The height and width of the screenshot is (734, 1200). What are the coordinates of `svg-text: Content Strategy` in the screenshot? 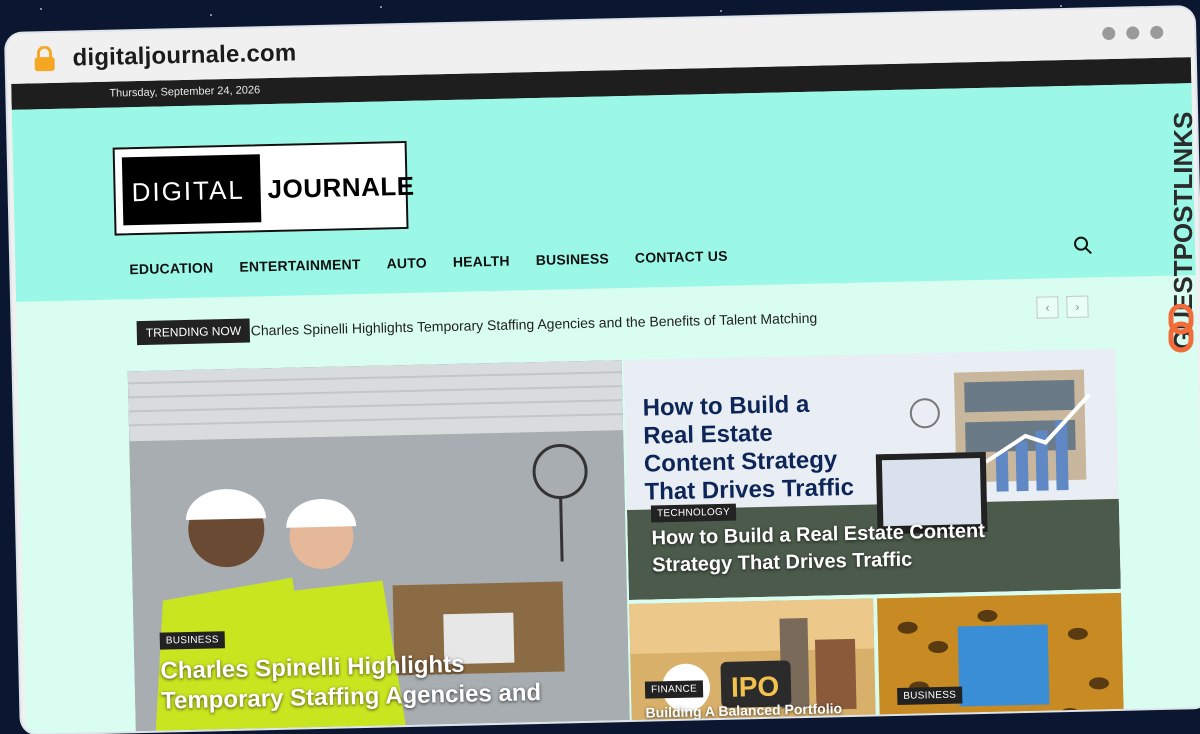 It's located at (741, 461).